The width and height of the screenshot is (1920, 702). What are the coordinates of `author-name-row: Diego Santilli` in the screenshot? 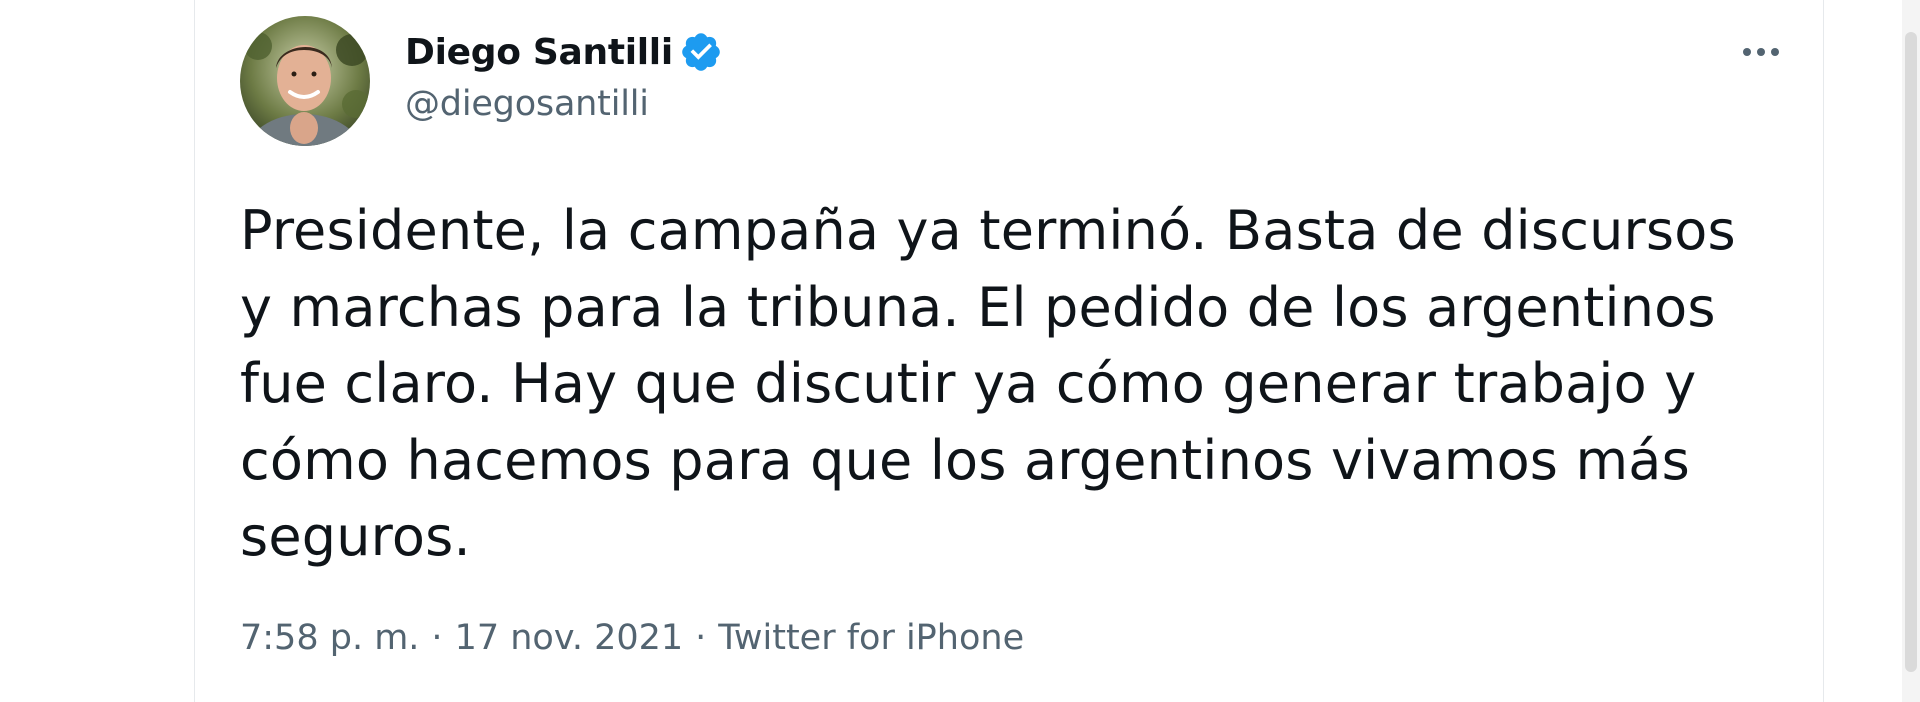 It's located at (564, 52).